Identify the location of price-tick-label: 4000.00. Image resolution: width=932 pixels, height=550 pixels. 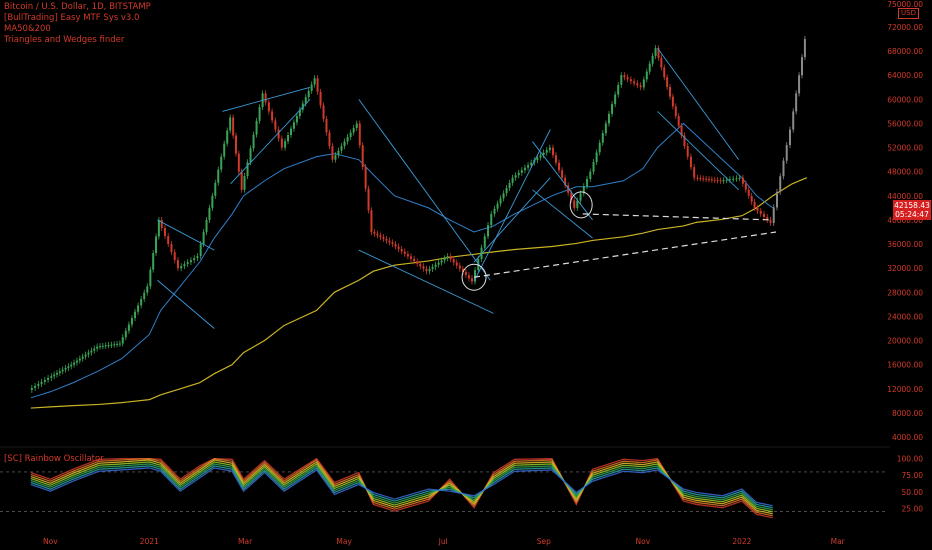
(907, 437).